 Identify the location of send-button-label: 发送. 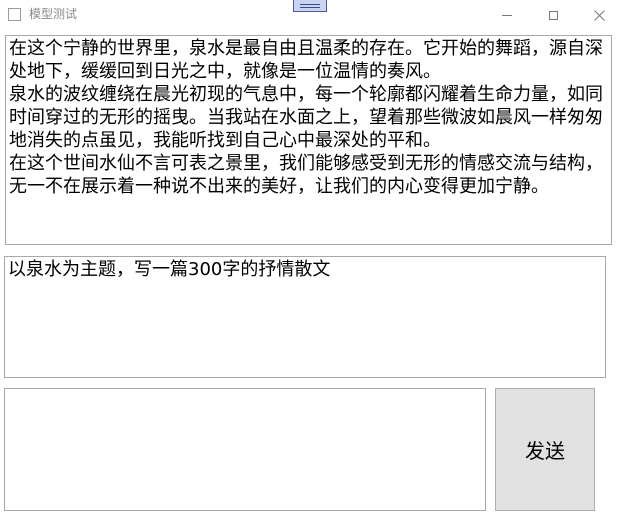
(545, 451).